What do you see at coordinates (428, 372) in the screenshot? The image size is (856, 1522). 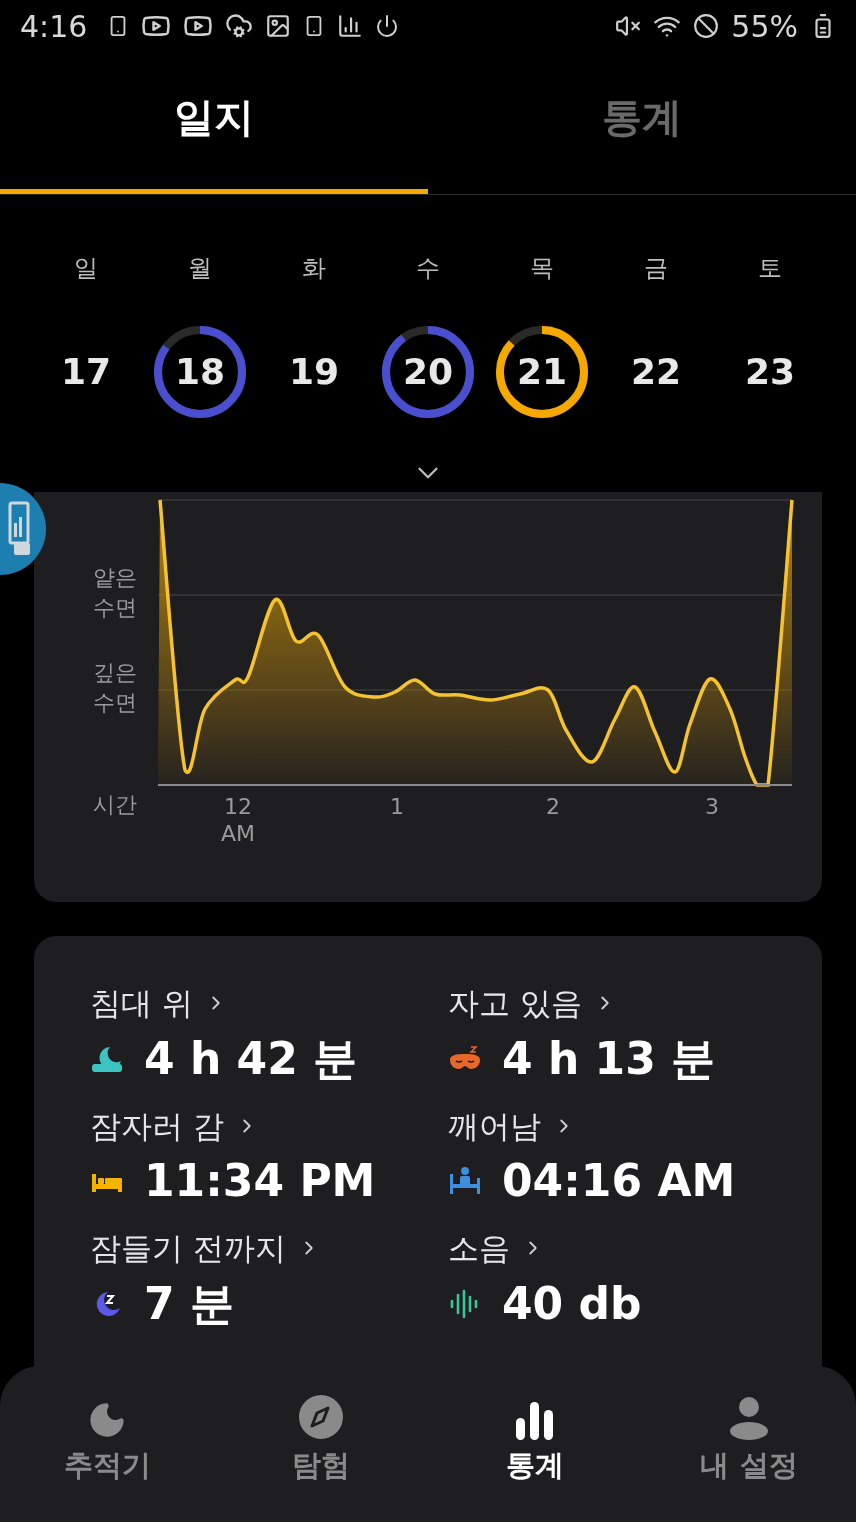 I see `date-button: 20` at bounding box center [428, 372].